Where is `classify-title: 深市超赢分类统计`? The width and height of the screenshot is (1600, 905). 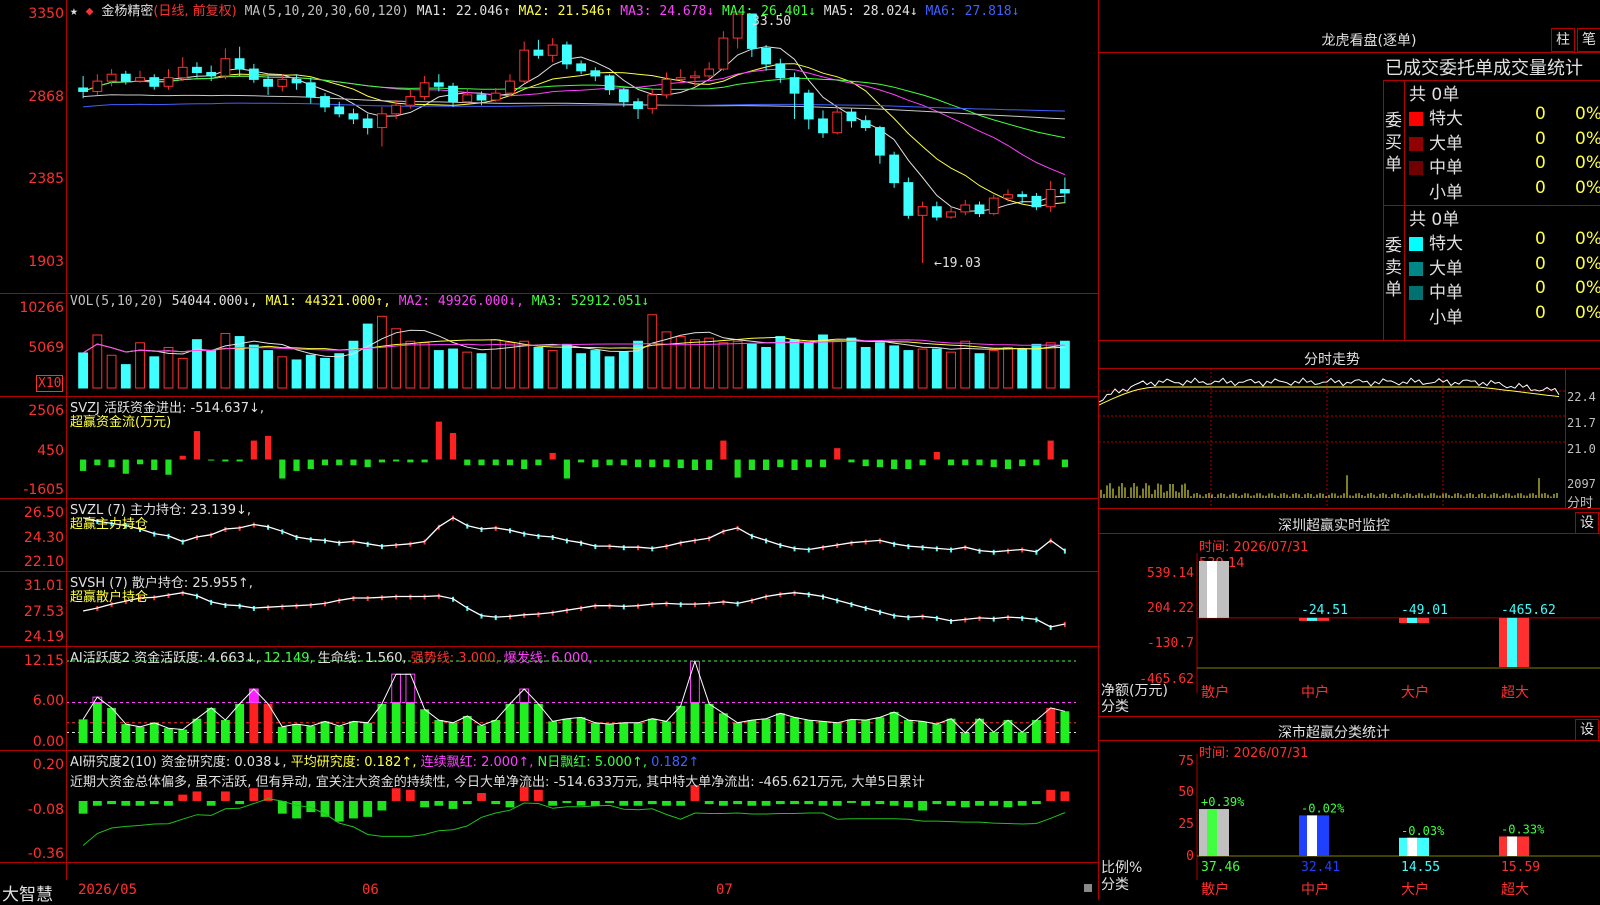
classify-title: 深市超赢分类统计 is located at coordinates (1334, 733).